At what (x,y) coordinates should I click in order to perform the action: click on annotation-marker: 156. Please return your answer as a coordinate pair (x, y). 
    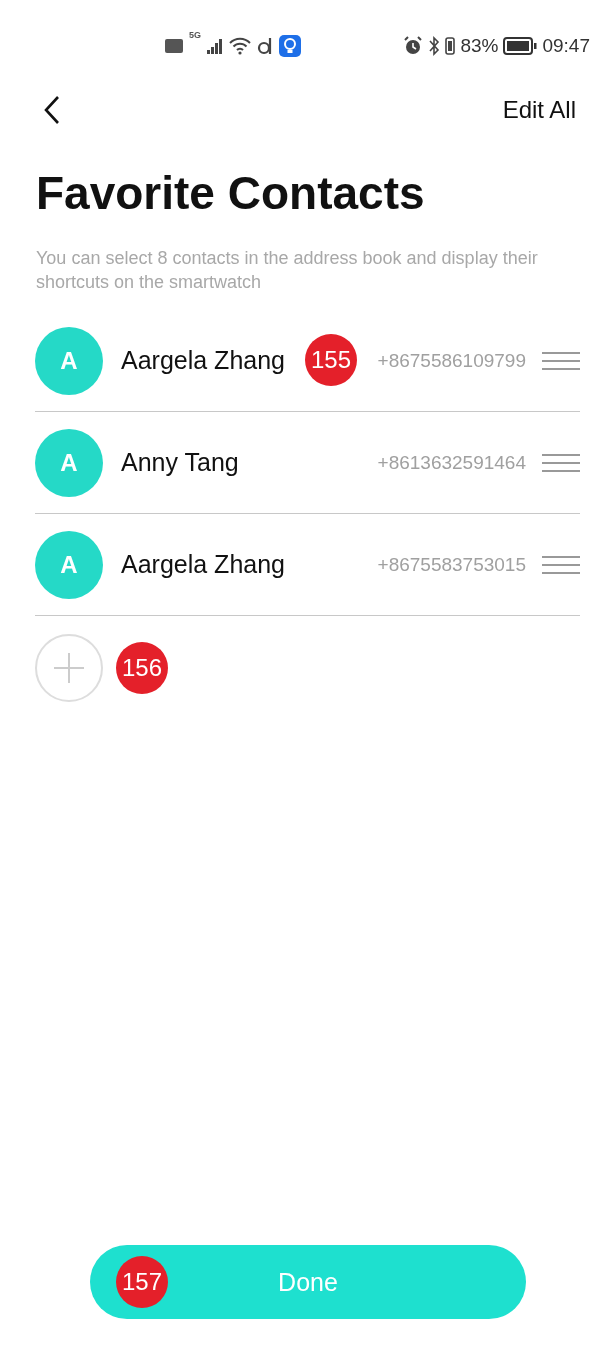
    Looking at the image, I should click on (142, 668).